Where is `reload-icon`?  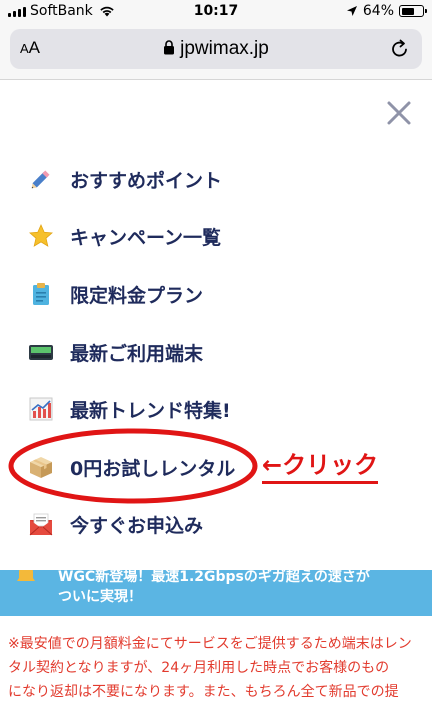 reload-icon is located at coordinates (400, 49).